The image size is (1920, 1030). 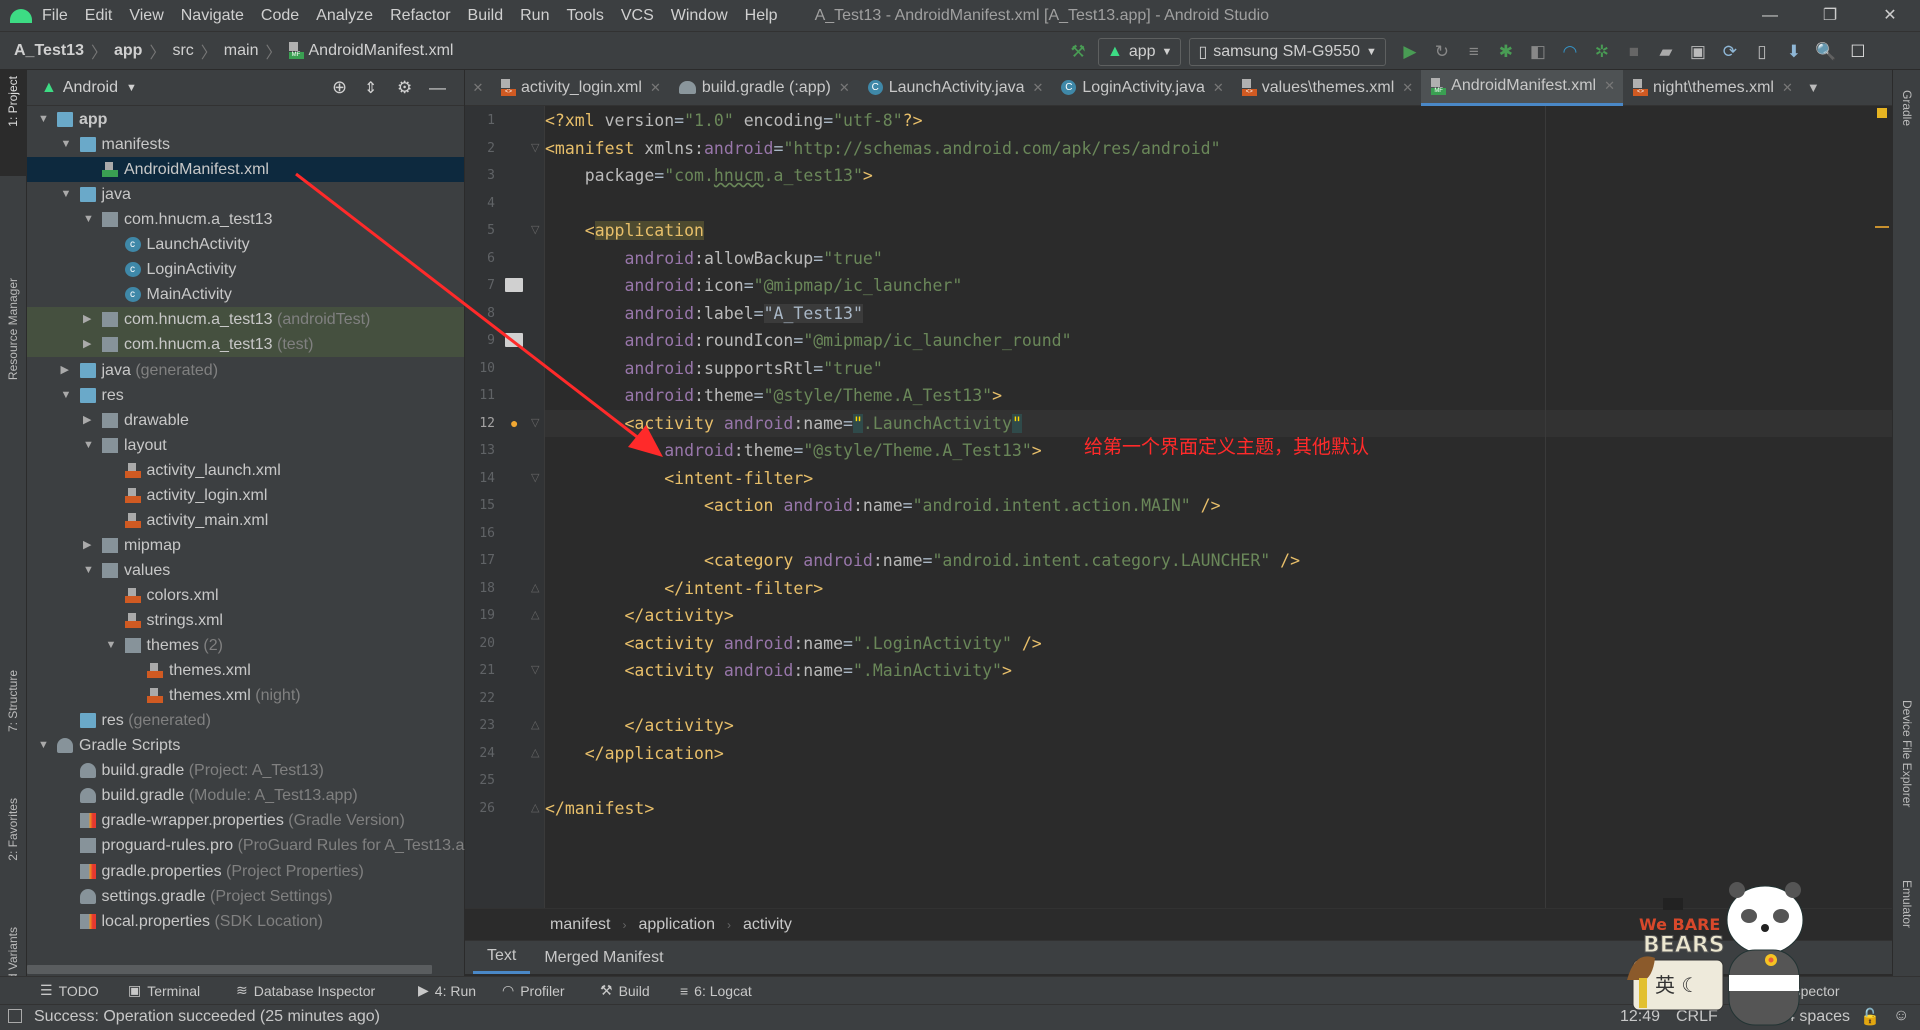 What do you see at coordinates (1901, 1016) in the screenshot?
I see `inspector-hat-icon: ☺` at bounding box center [1901, 1016].